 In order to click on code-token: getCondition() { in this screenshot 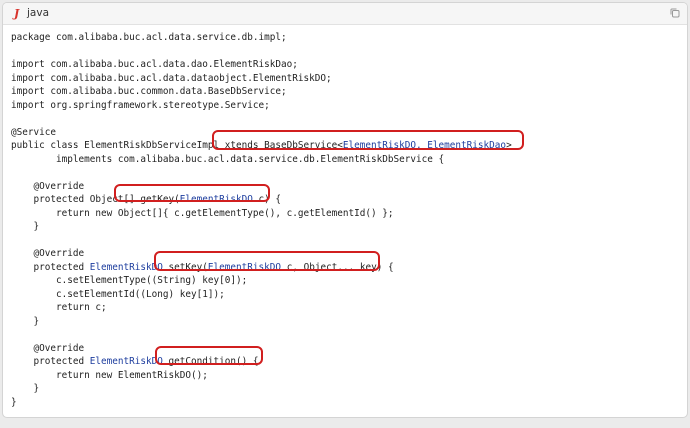, I will do `click(210, 361)`.